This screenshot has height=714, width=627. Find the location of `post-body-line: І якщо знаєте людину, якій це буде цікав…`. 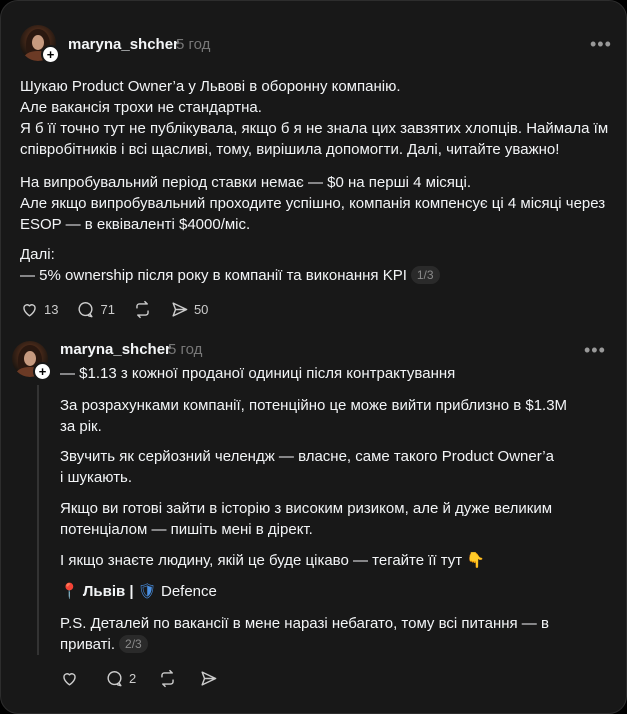

post-body-line: І якщо знаєте людину, якій це буде цікав… is located at coordinates (261, 560).